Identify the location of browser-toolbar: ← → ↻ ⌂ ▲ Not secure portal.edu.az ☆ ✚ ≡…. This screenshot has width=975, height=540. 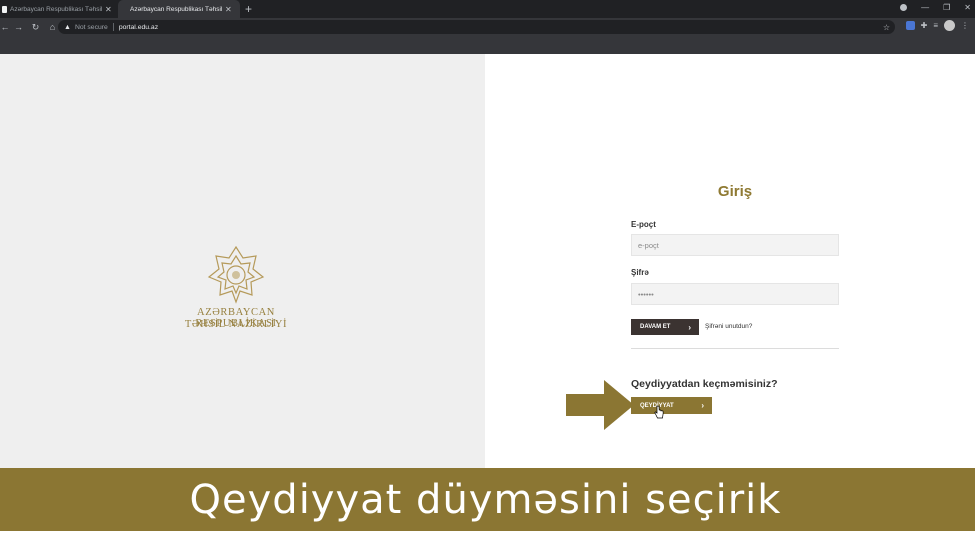
(487, 27).